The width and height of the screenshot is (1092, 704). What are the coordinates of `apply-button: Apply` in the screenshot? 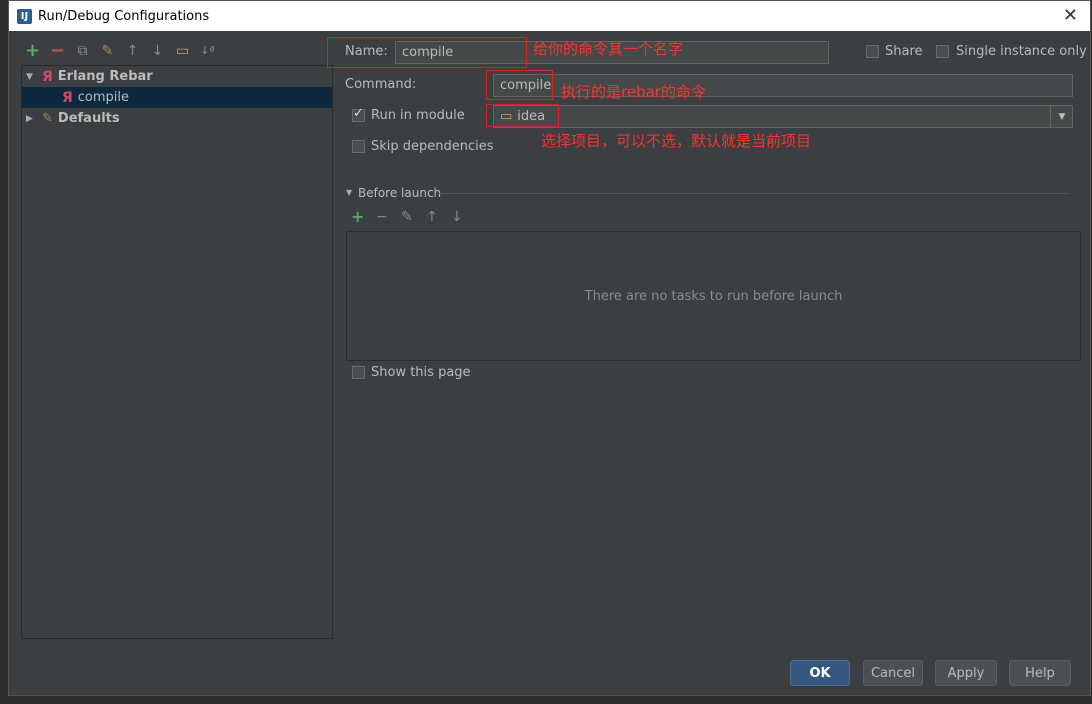 It's located at (966, 673).